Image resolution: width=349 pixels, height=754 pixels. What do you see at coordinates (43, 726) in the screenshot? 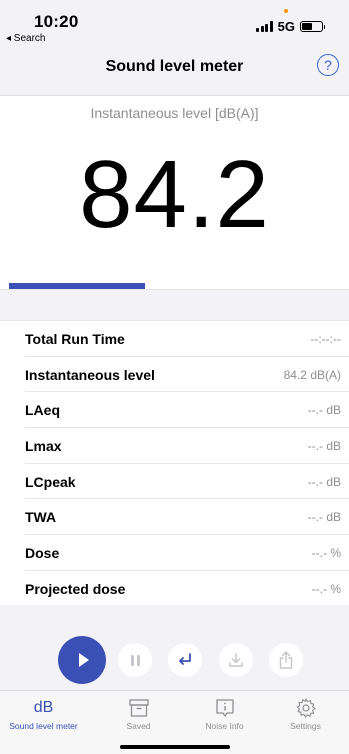
I see `tab-label: Sound level meter` at bounding box center [43, 726].